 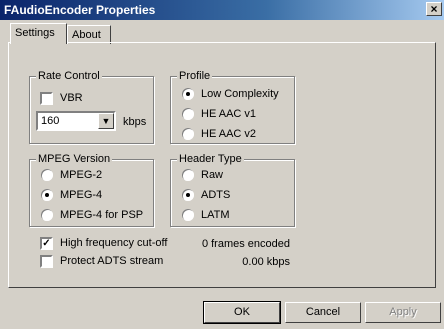 I want to click on title-bar: FAudioEncoder Properties ×, so click(x=222, y=10).